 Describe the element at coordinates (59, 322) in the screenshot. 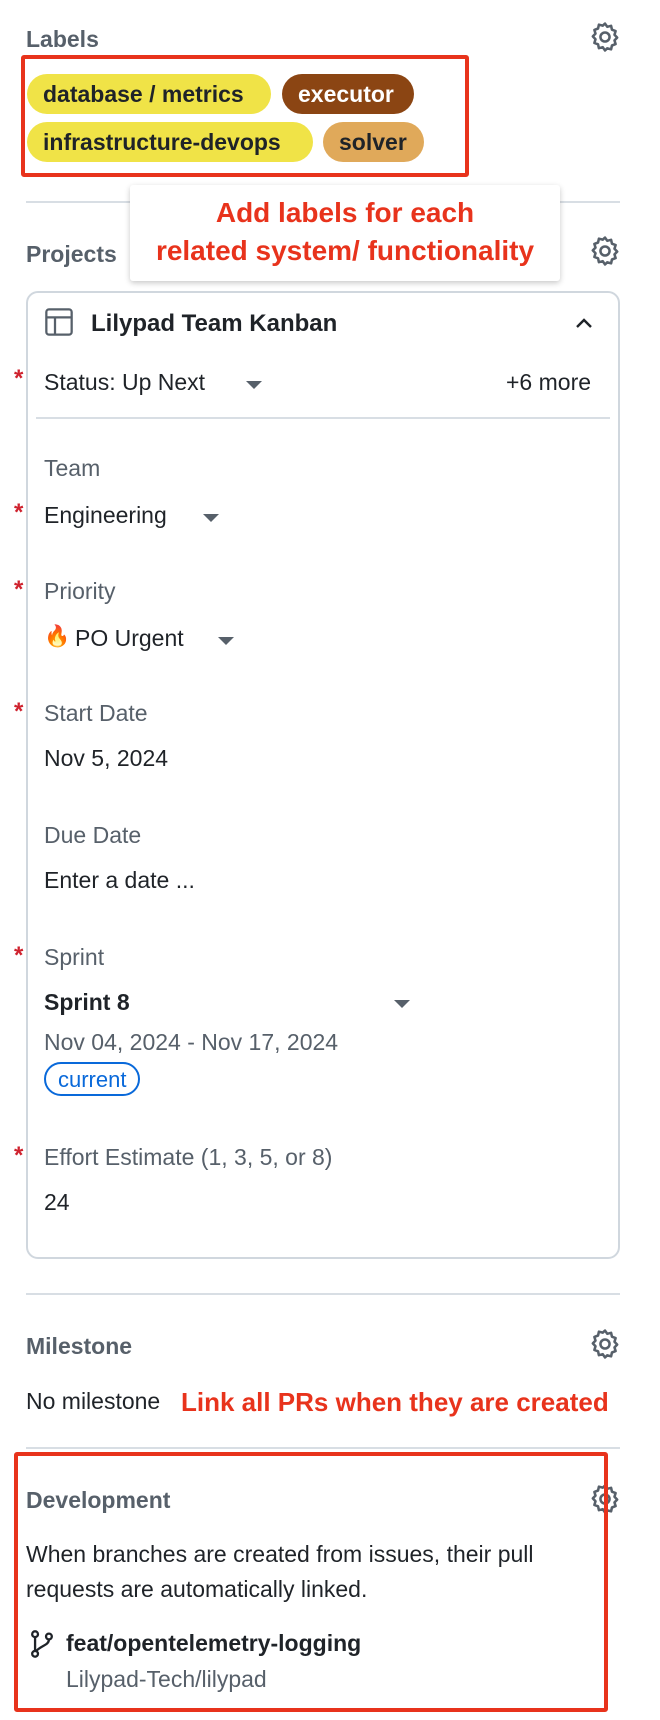

I see `table-icon` at that location.